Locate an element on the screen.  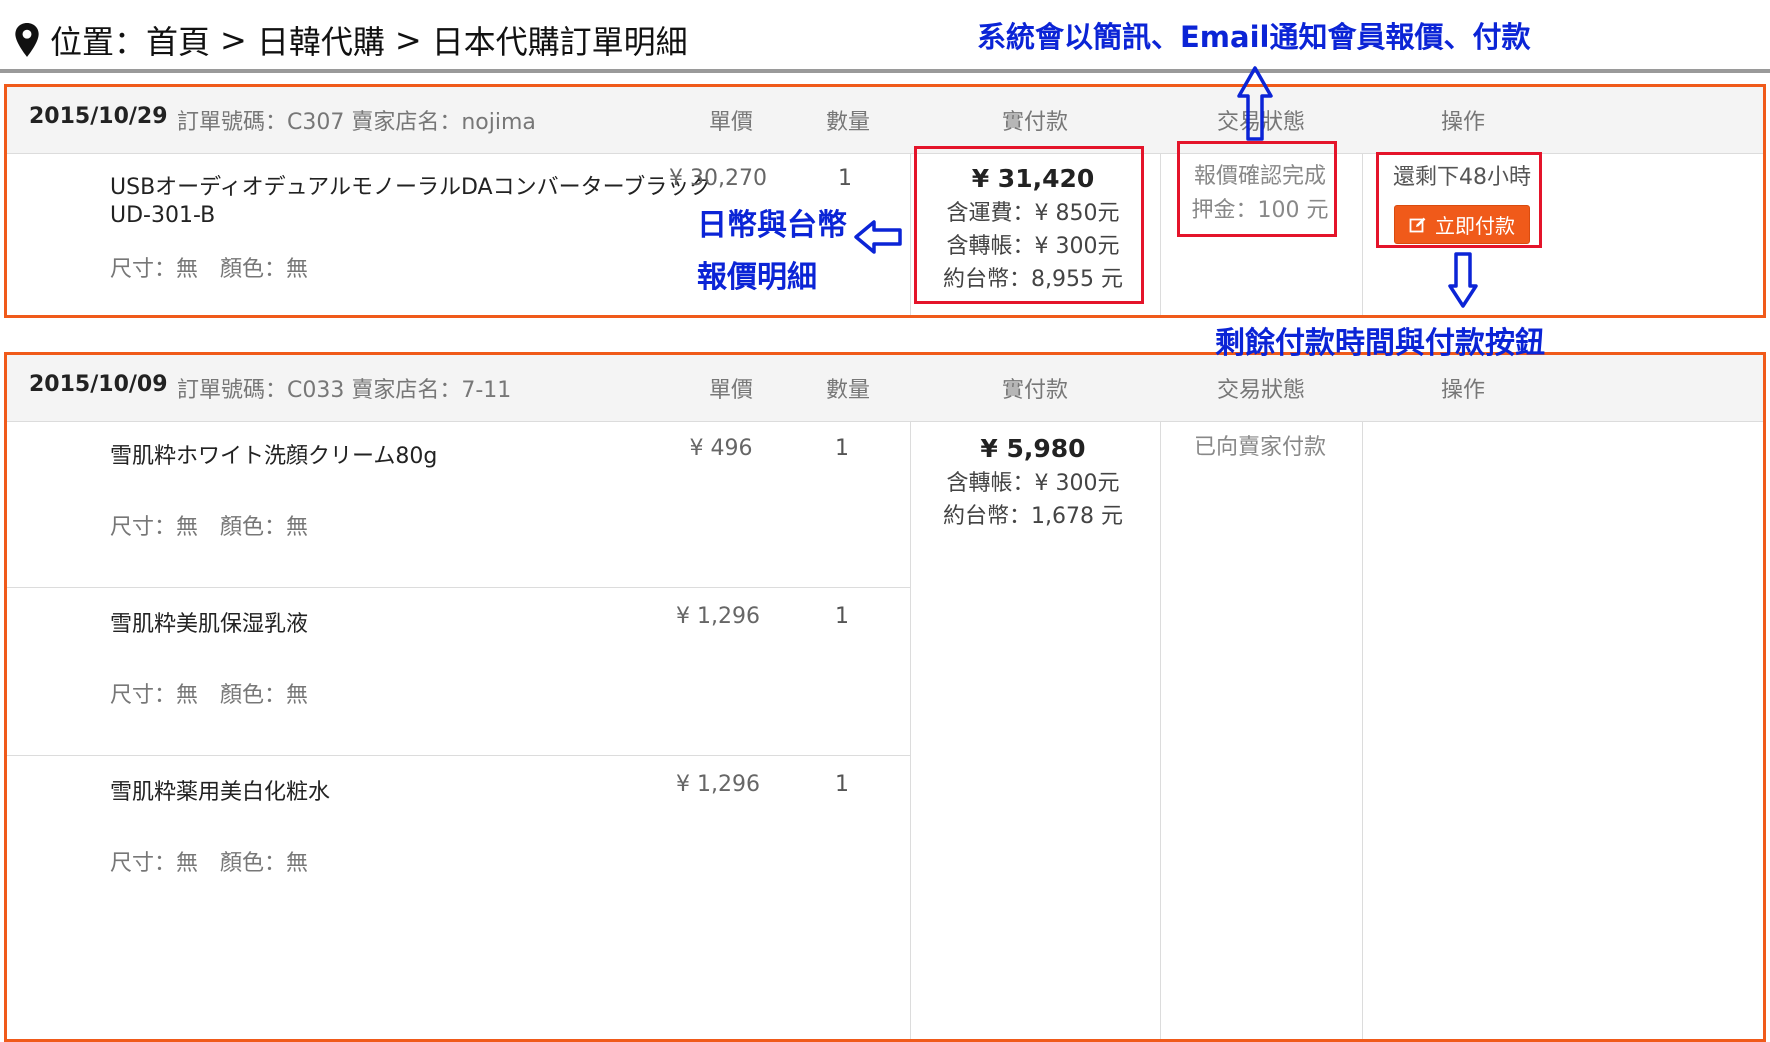
breadcrumb-link-japan-korea: 日韓代購 is located at coordinates (321, 40).